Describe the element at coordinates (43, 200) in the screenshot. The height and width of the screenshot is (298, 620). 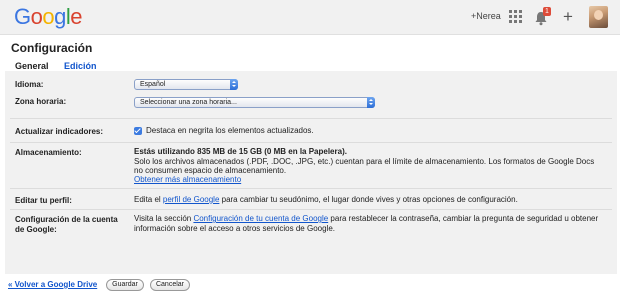
I see `profile-label: Editar tu perfil:` at that location.